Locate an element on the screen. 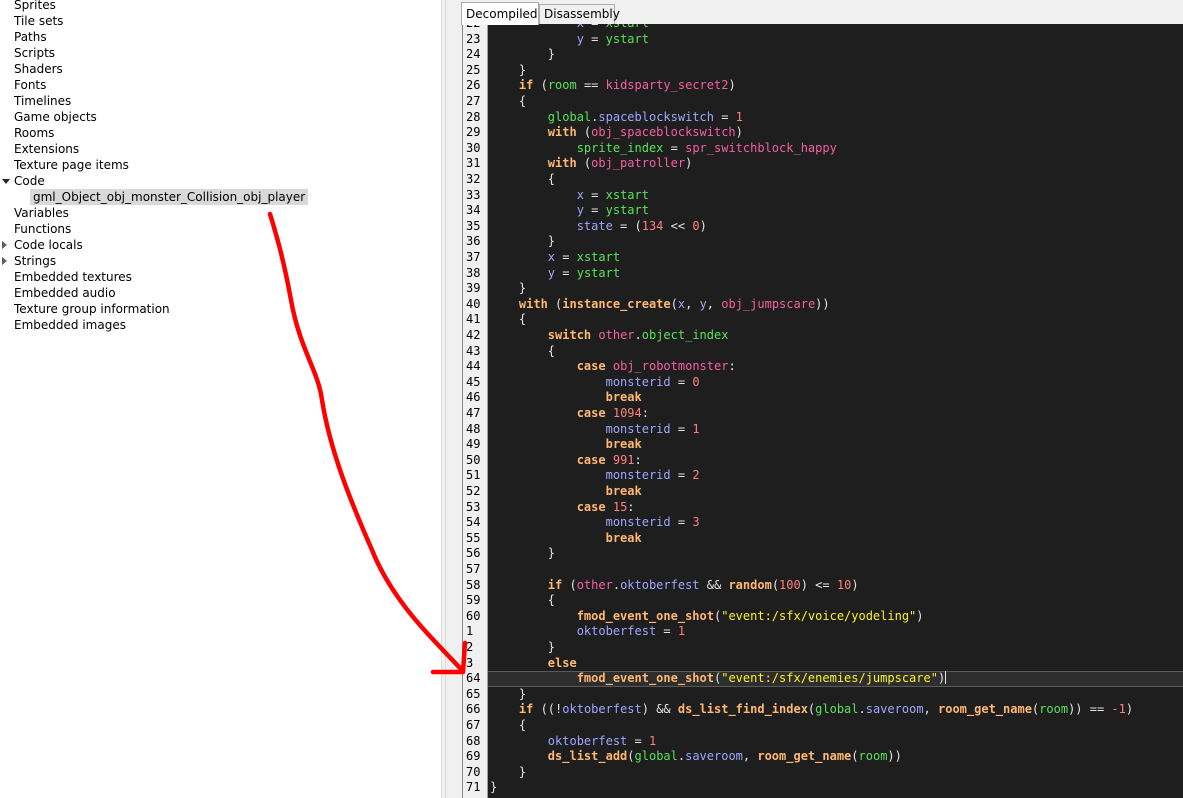  tree-item: Game objects is located at coordinates (220, 117).